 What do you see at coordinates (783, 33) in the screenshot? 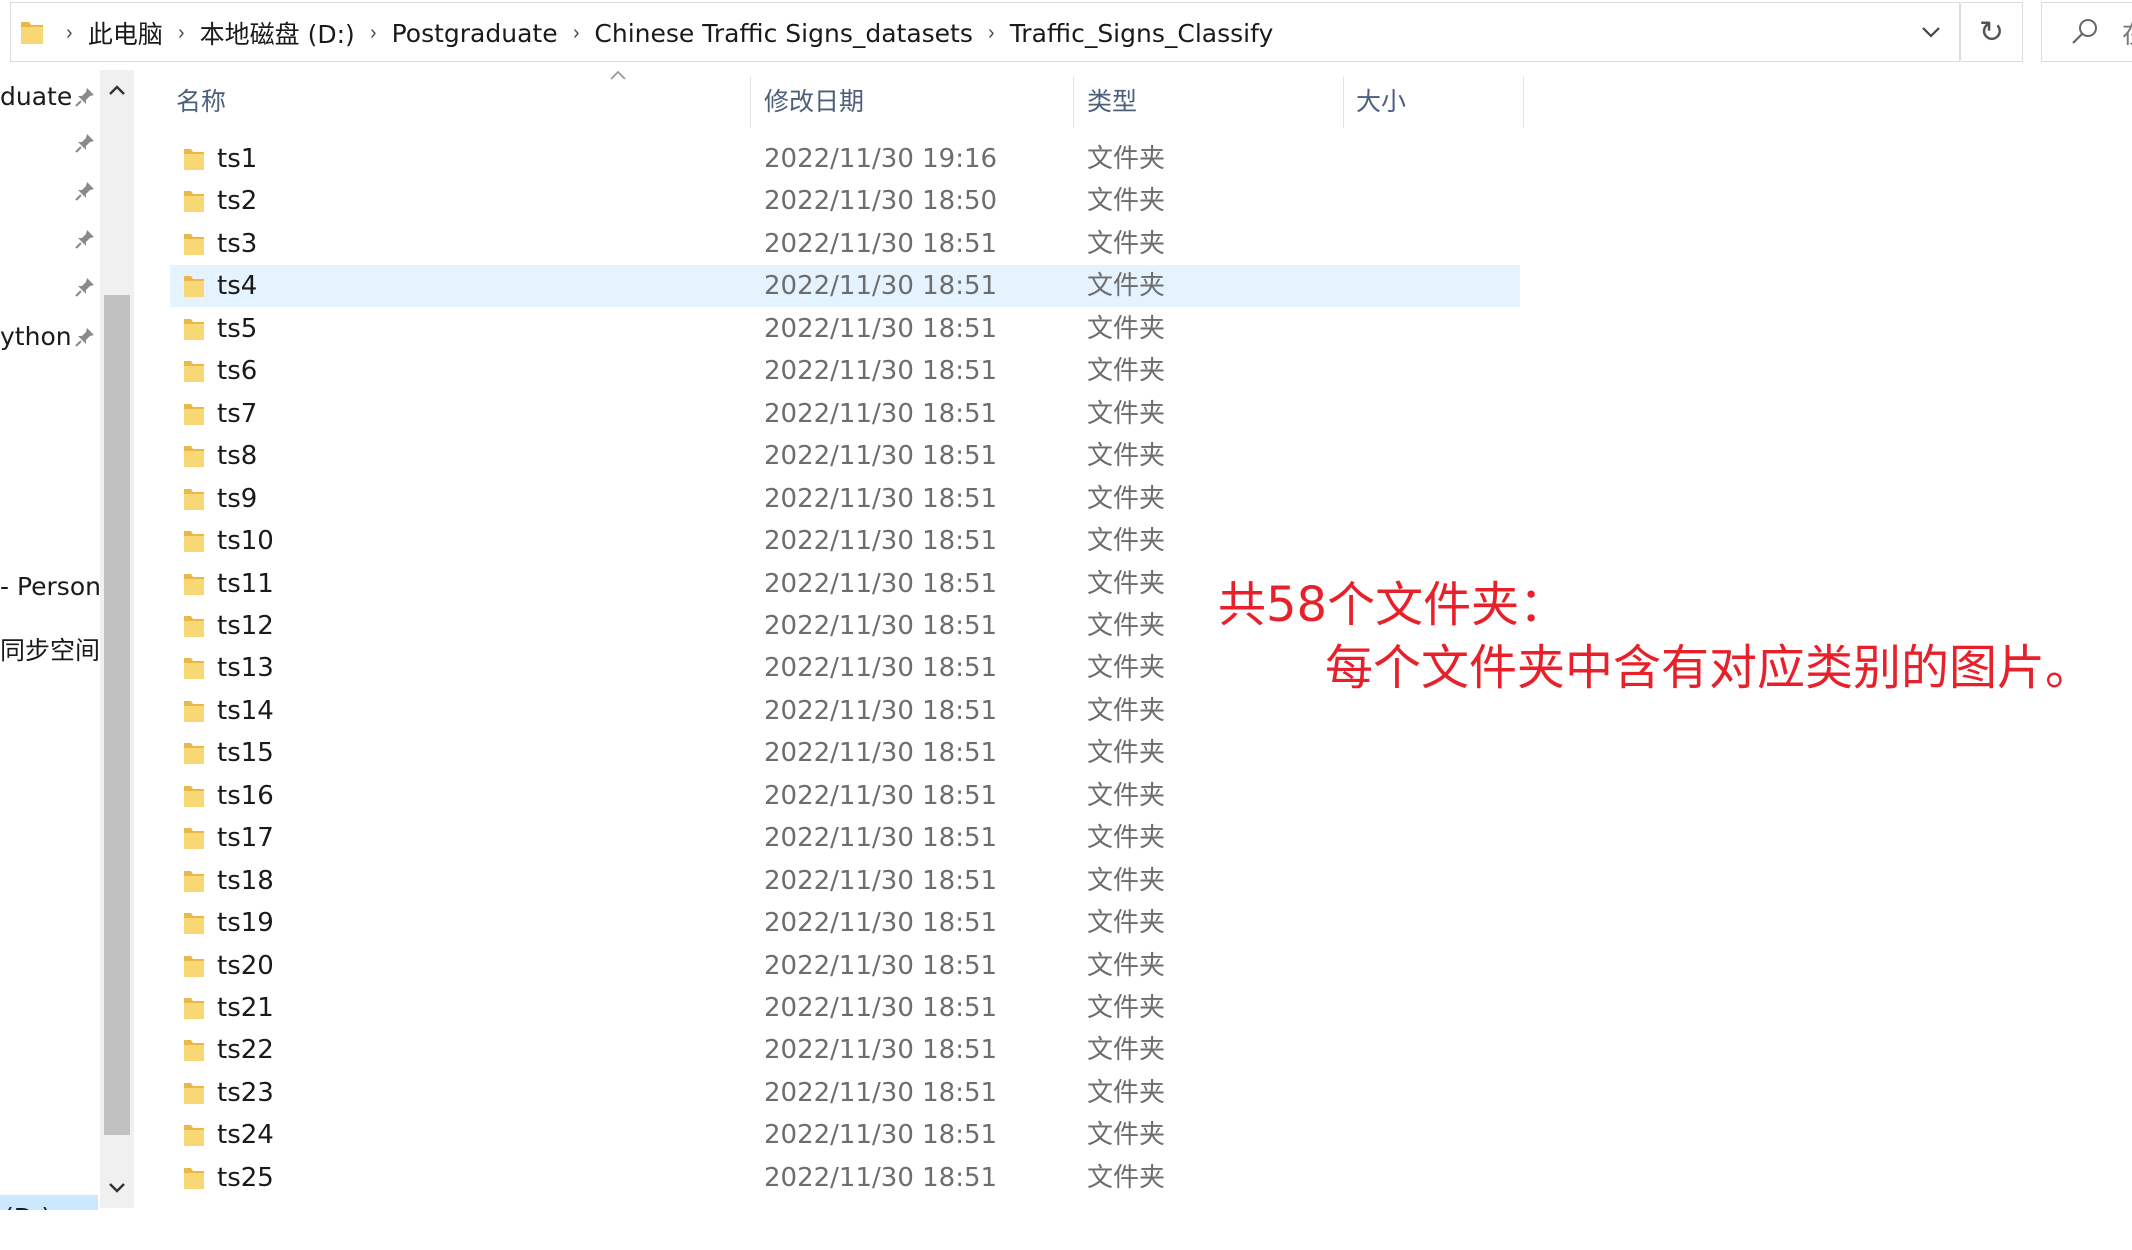
I see `breadcrumb-datasets: Chinese Traffic Signs_datasets` at bounding box center [783, 33].